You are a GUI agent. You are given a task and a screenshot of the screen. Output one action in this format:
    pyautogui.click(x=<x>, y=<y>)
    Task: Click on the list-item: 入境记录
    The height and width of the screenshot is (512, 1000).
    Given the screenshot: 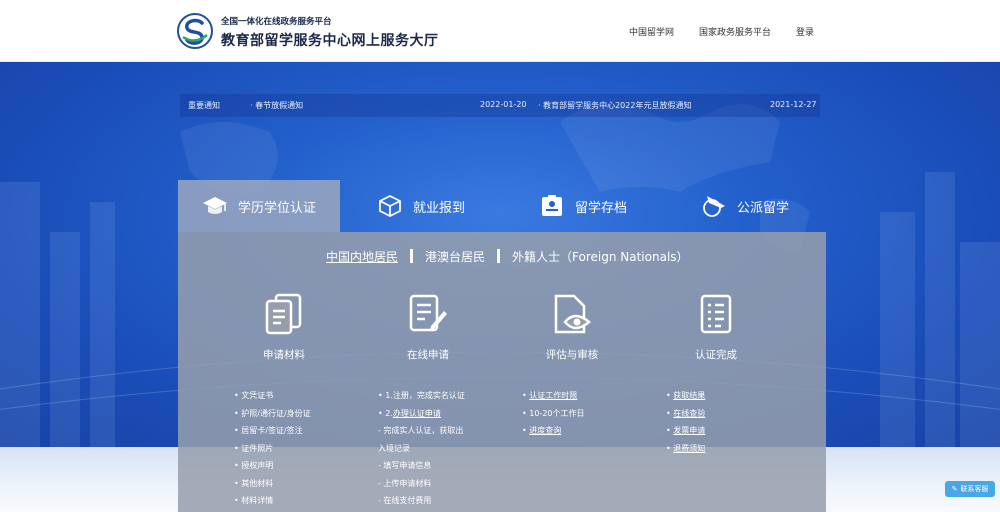 What is the action you would take?
    pyautogui.click(x=394, y=448)
    